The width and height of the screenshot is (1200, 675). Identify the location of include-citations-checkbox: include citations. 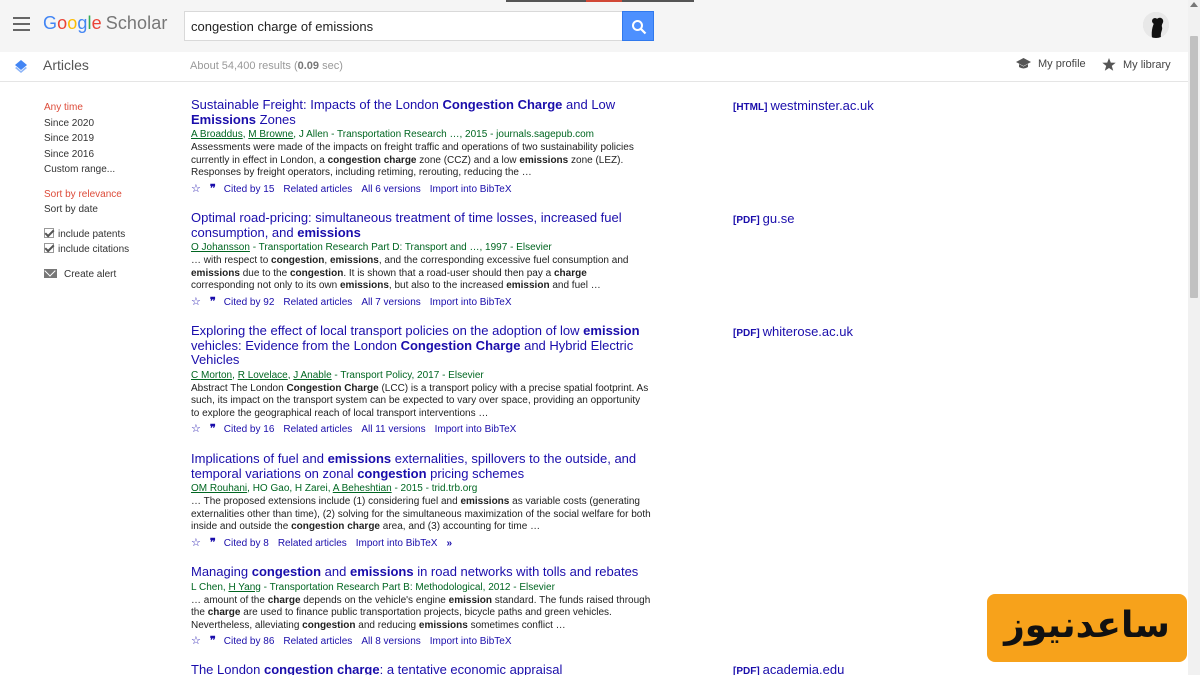
(114, 250).